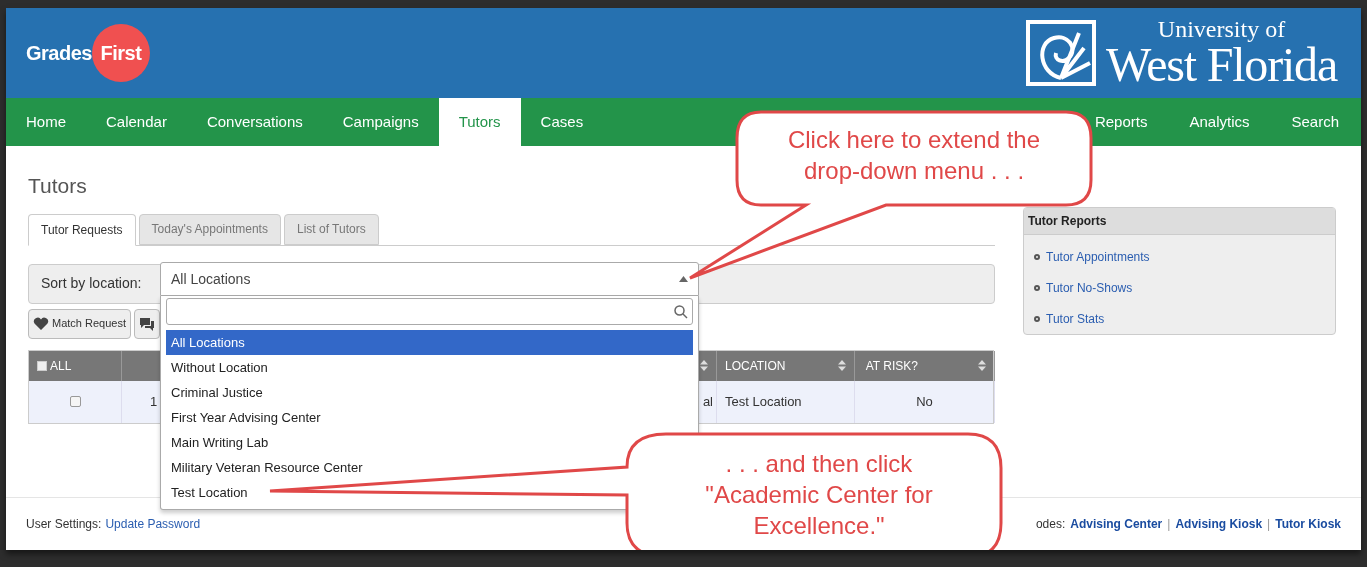 The width and height of the screenshot is (1367, 567). I want to click on table-cell-text: Test Location, so click(763, 401).